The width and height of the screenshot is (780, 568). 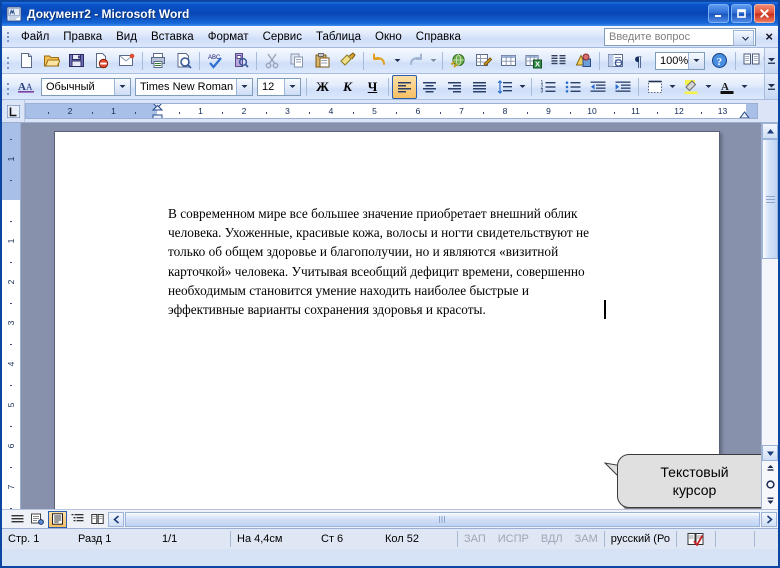 I want to click on styles-and-formatting-icon: AA, so click(x=26, y=87).